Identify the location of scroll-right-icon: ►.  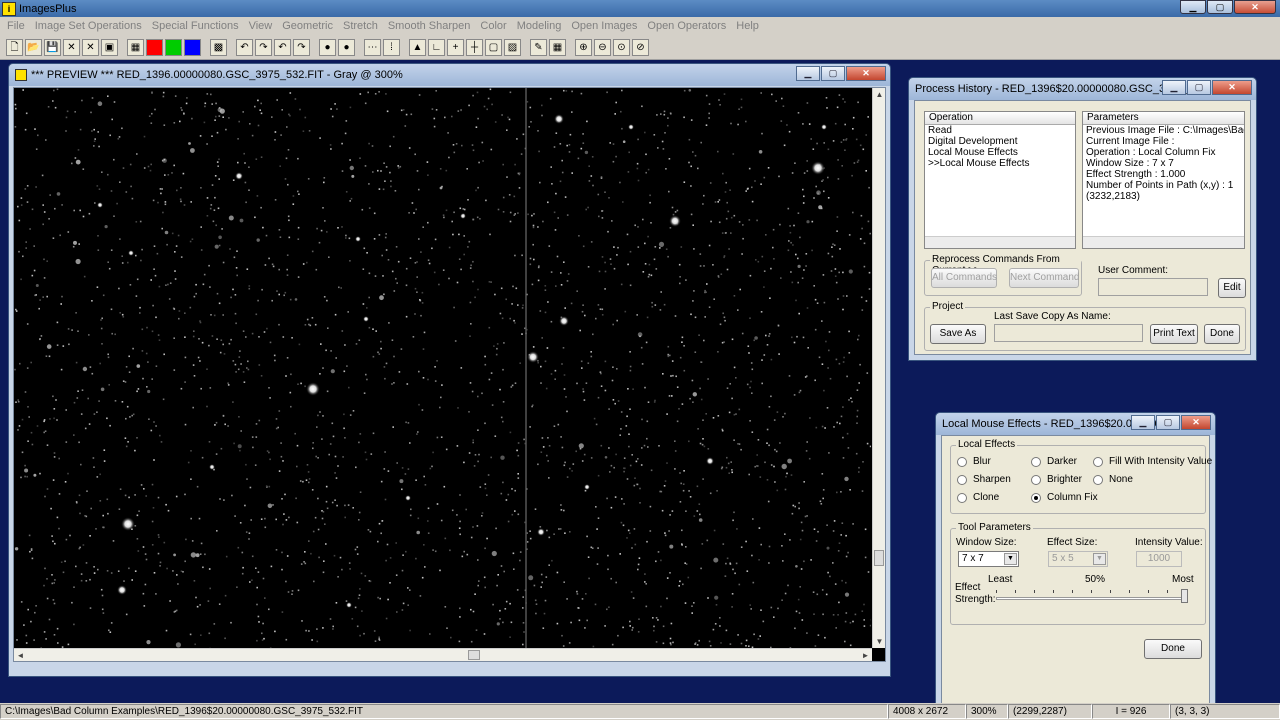
(865, 655).